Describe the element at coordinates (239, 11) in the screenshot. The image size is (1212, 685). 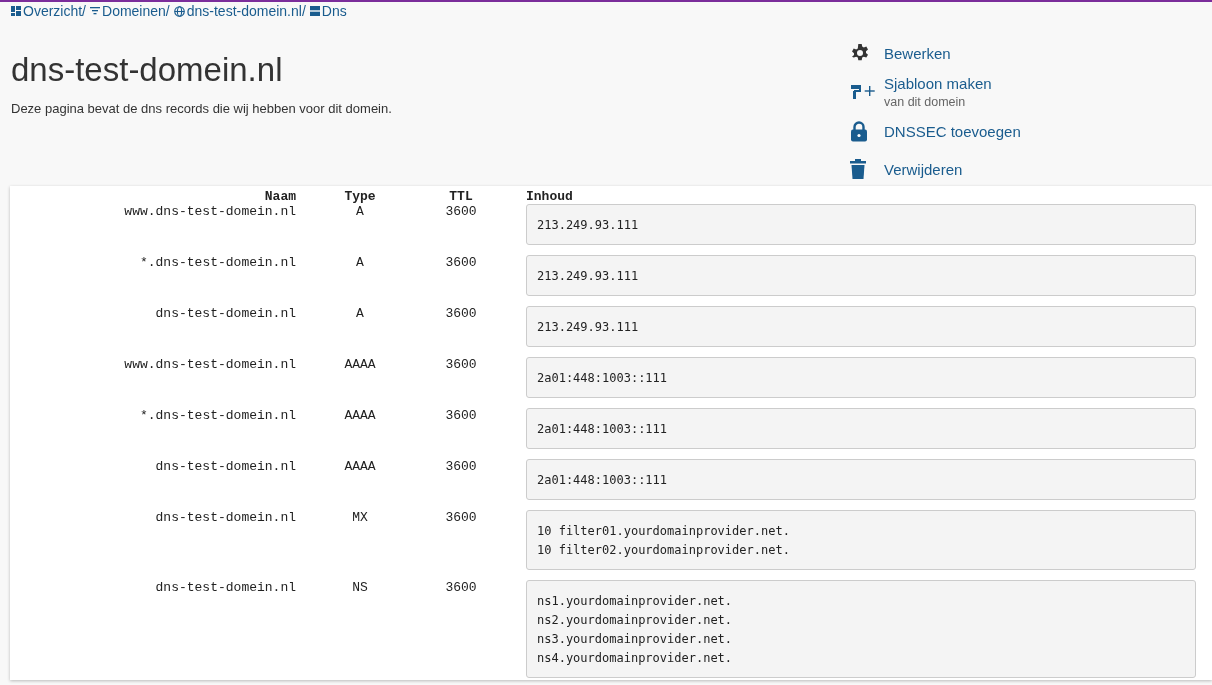
I see `breadcrumb-link: dns-test-domein.nl/` at that location.